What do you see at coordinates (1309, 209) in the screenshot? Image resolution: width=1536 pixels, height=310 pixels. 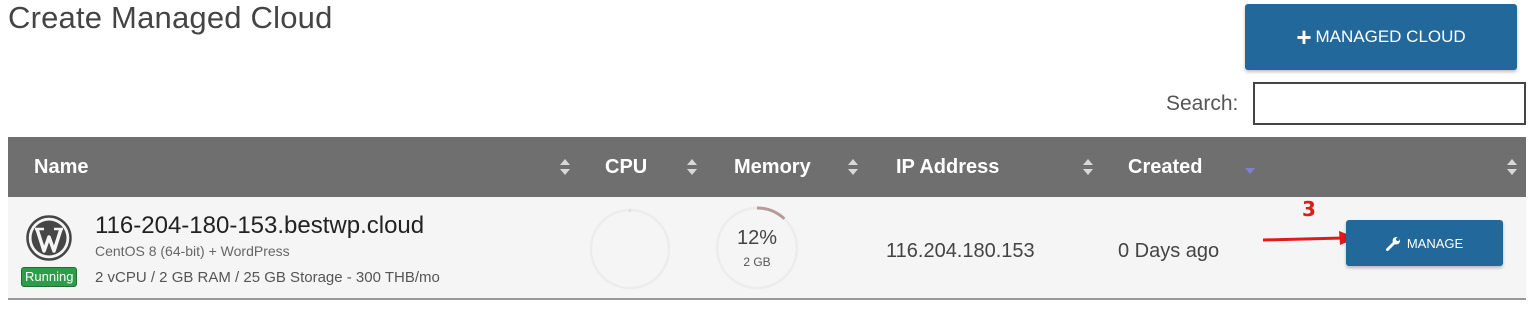 I see `step-annotation-number: 3` at bounding box center [1309, 209].